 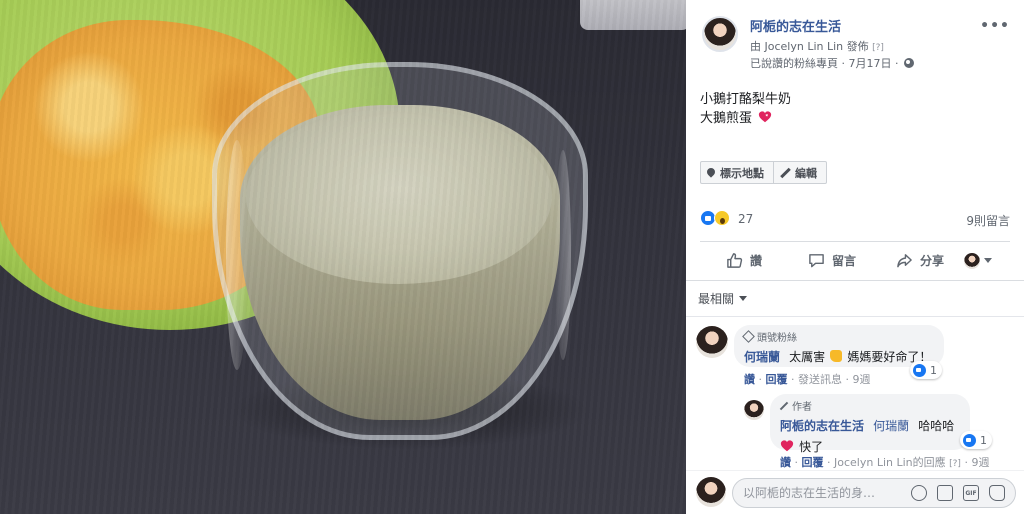 I want to click on comment-input, so click(x=823, y=493).